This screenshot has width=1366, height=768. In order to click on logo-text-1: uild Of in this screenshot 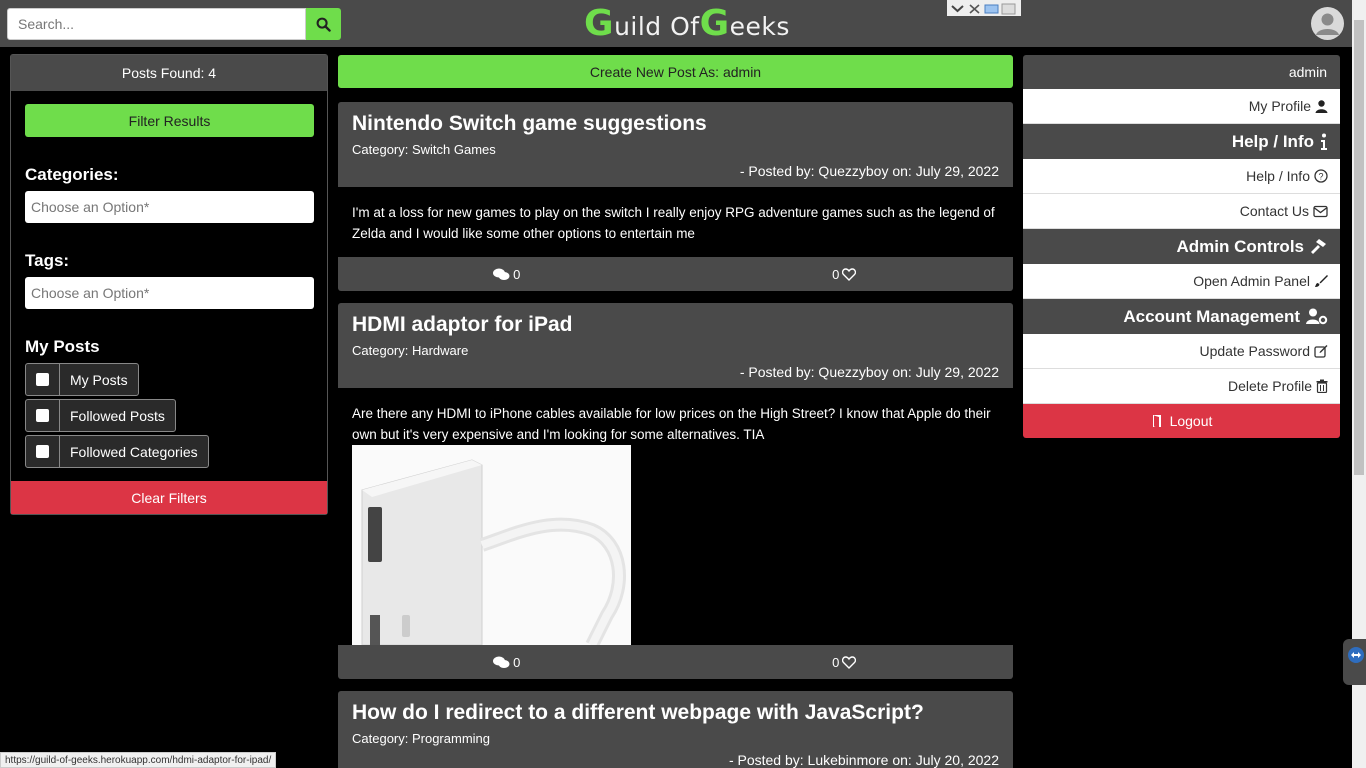, I will do `click(657, 26)`.